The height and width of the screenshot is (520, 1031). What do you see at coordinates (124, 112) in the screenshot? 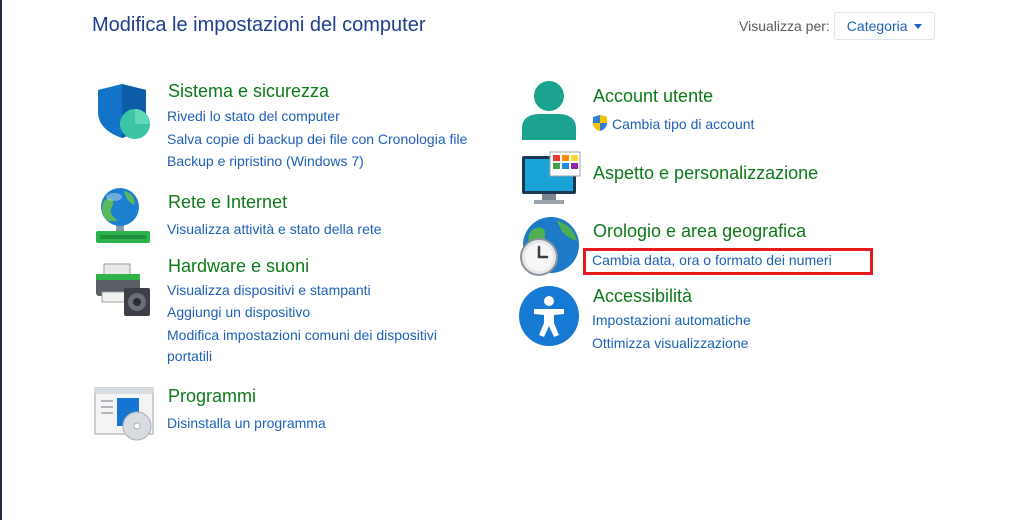
I see `shield-icon` at bounding box center [124, 112].